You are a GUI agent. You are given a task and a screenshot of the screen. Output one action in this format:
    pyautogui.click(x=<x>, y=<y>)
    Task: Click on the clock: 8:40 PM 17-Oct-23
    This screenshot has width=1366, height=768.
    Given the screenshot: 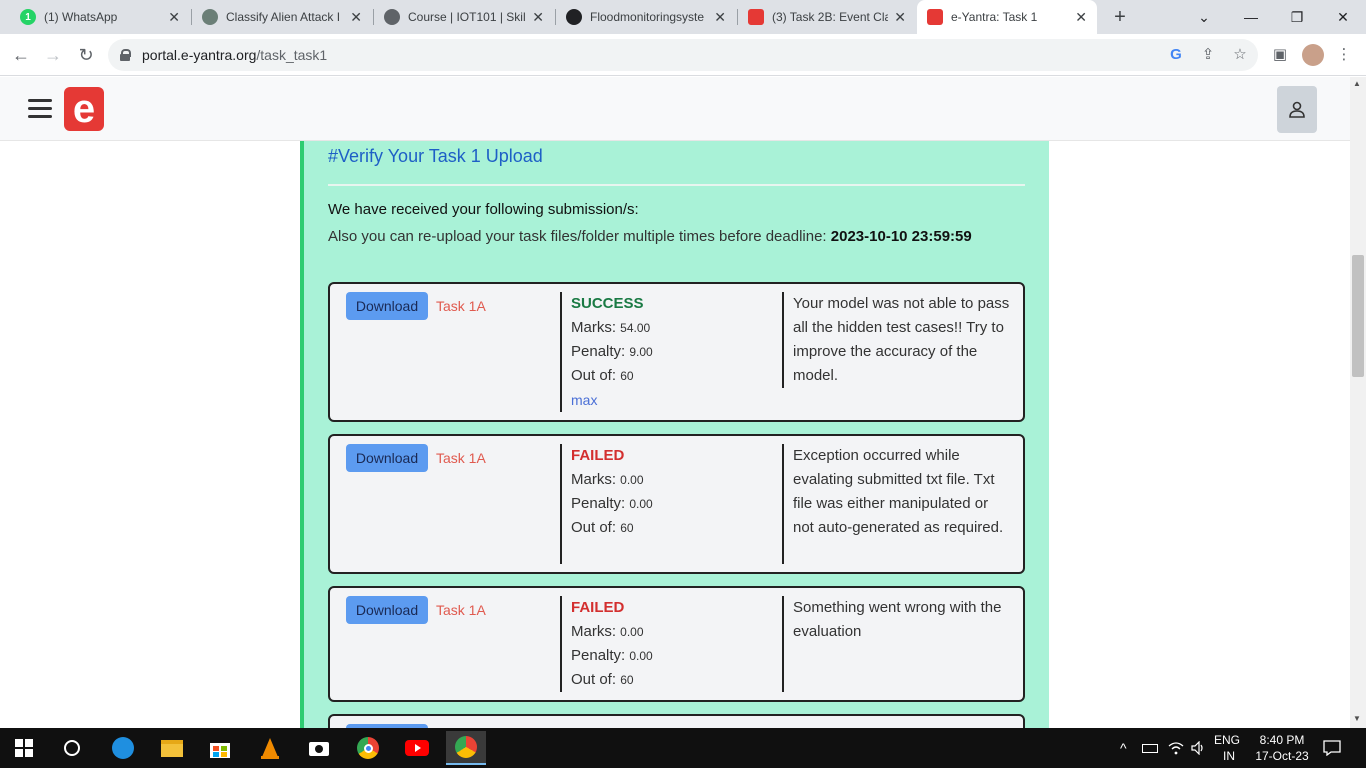 What is the action you would take?
    pyautogui.click(x=1282, y=748)
    